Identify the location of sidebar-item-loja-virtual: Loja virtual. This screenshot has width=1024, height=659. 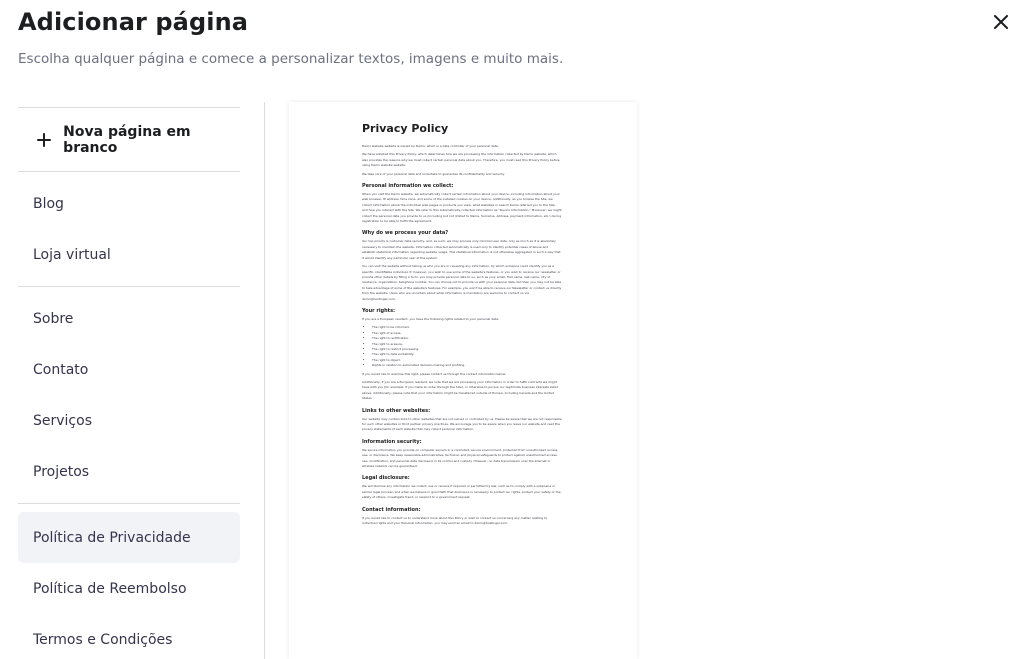
(129, 254).